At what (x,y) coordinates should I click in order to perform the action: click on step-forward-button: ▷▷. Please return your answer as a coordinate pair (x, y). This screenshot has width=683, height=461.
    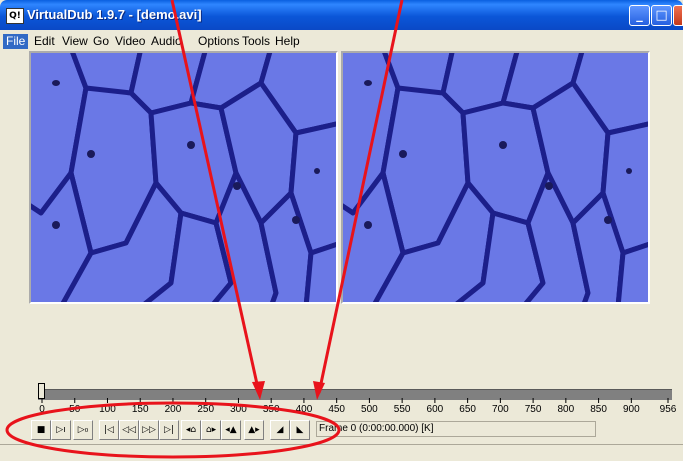
    Looking at the image, I should click on (149, 430).